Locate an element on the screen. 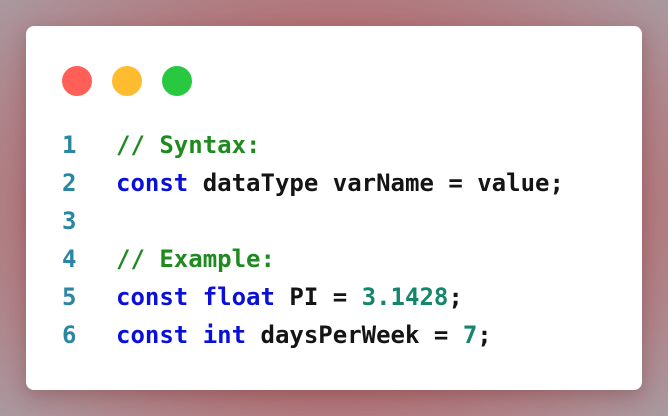 This screenshot has height=416, width=668. code-line-content: // Syntax: is located at coordinates (188, 145).